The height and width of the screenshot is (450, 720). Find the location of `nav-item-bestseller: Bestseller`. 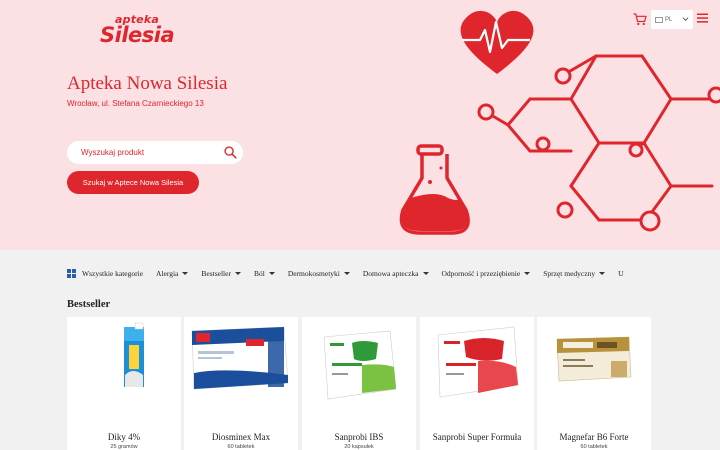

nav-item-bestseller: Bestseller is located at coordinates (221, 273).